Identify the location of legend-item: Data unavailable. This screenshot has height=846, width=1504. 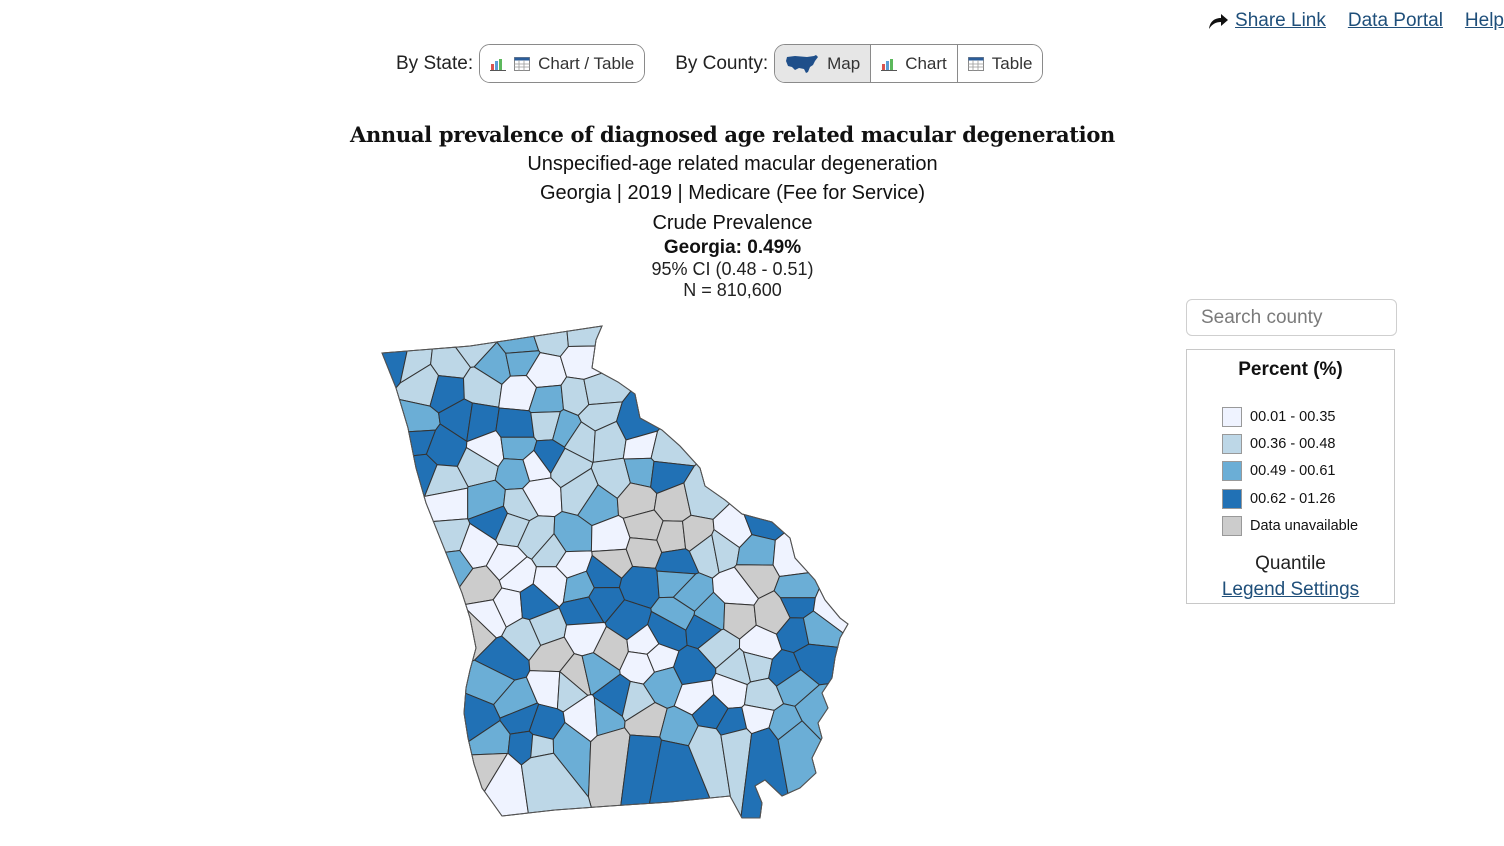
(1308, 525).